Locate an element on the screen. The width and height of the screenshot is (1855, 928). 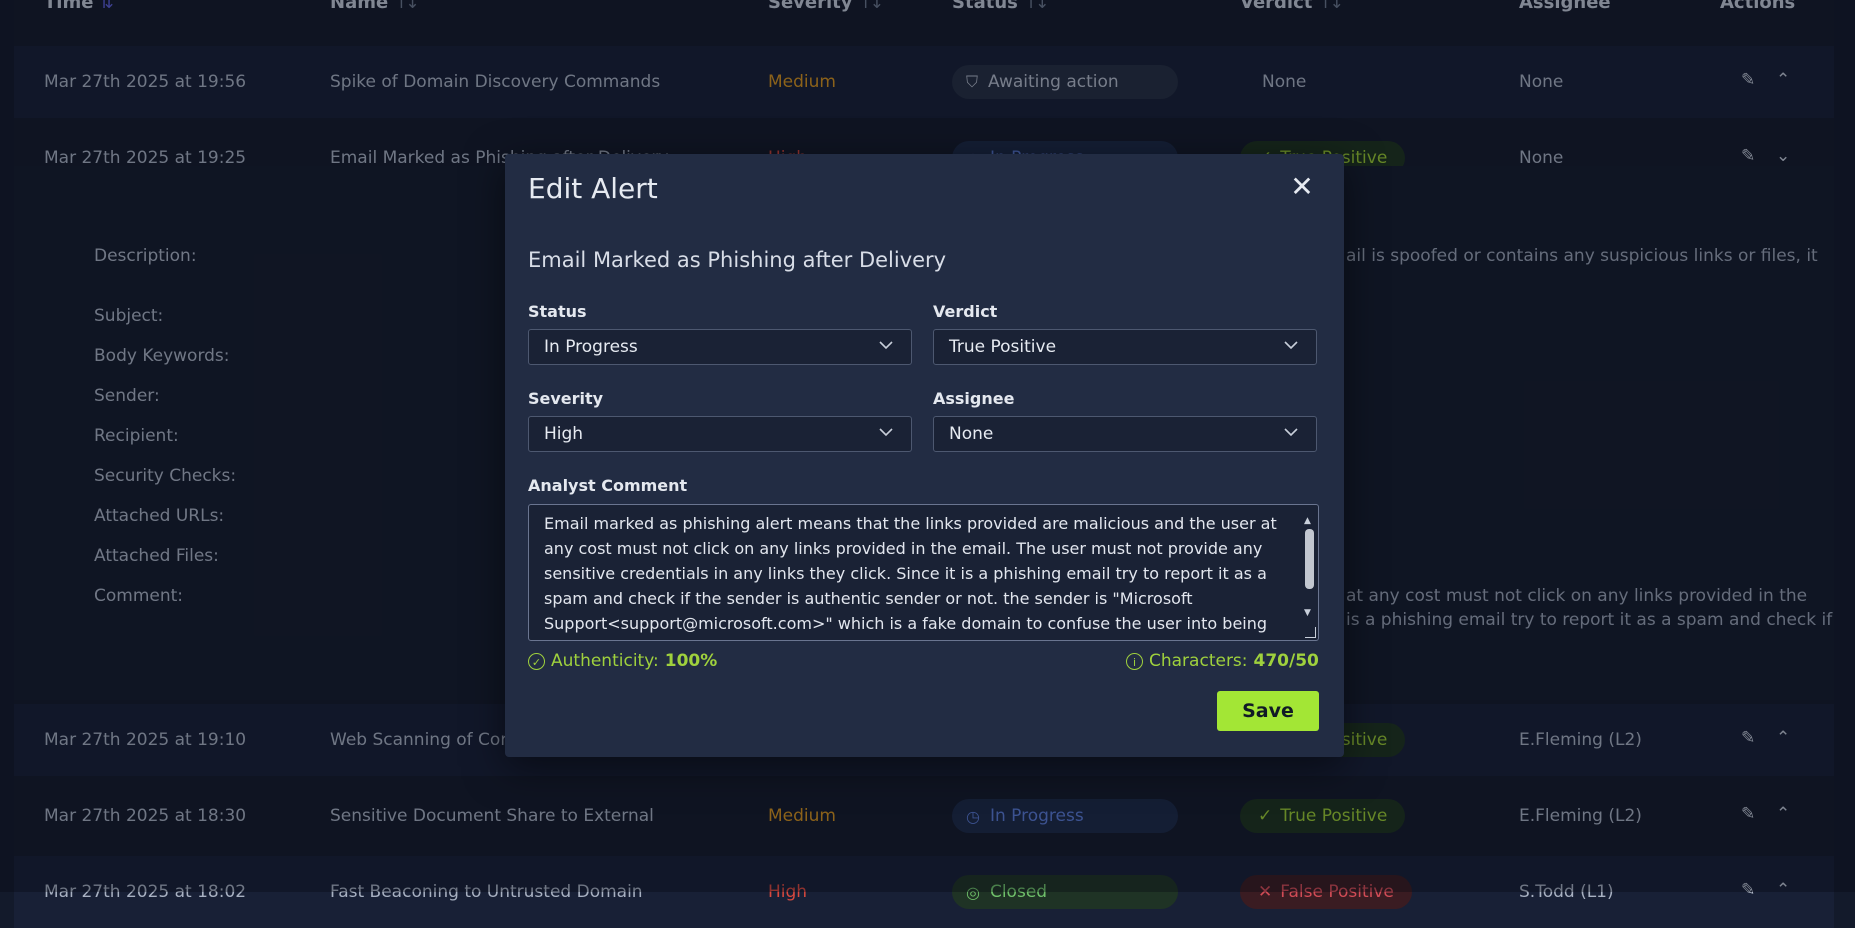
authenticity-indicator: ✓ Authenticity: 100% is located at coordinates (622, 661).